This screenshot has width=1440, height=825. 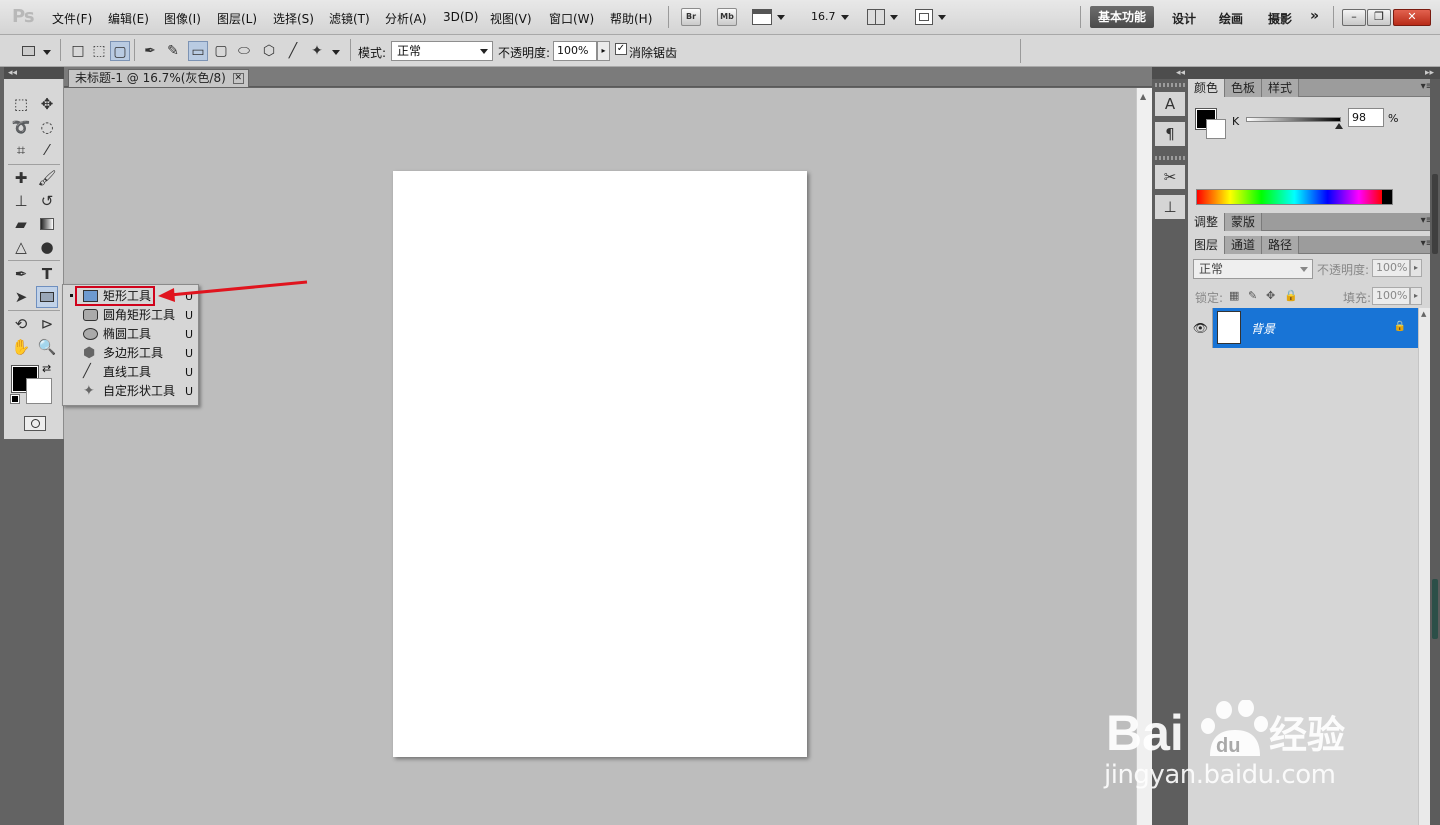 I want to click on menu-edit: 编辑(E), so click(x=128, y=18).